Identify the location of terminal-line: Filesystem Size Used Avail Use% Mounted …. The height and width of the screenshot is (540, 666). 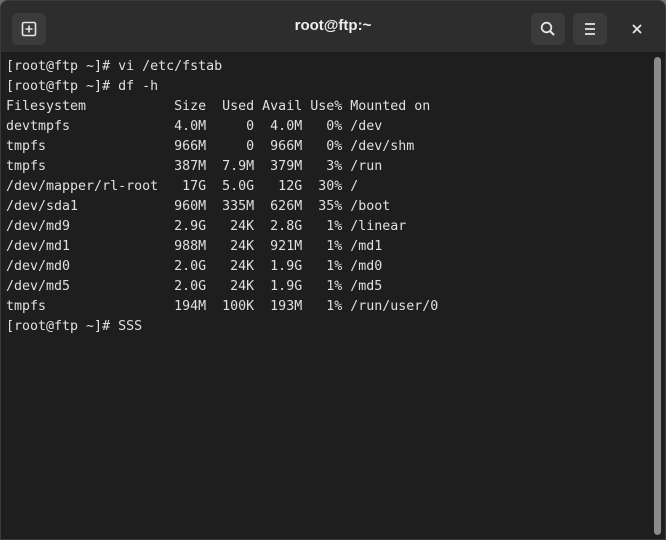
(218, 106).